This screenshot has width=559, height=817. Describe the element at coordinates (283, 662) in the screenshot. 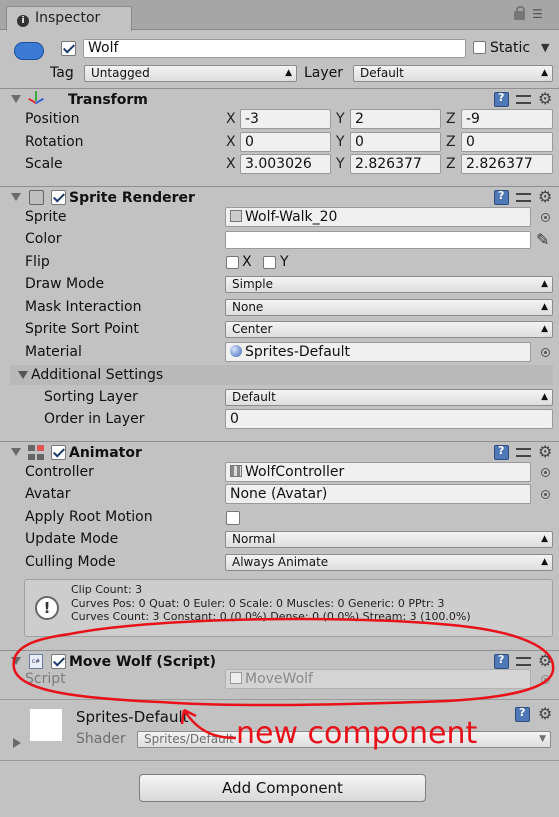

I see `annotation-circle` at that location.